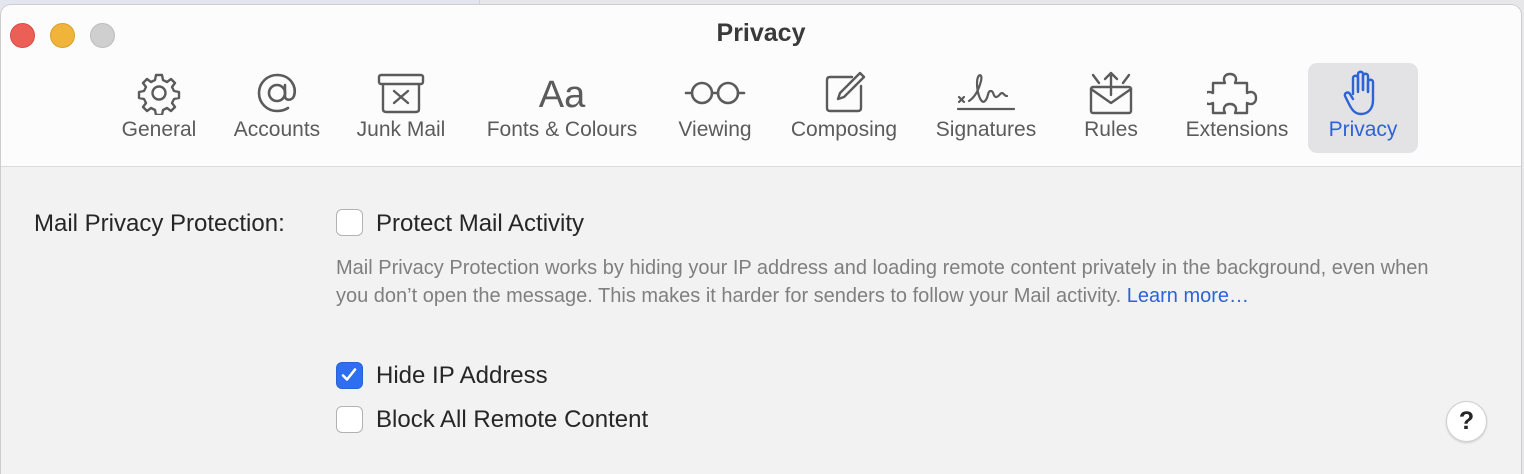 The width and height of the screenshot is (1524, 474). Describe the element at coordinates (1466, 421) in the screenshot. I see `help-button: ?` at that location.